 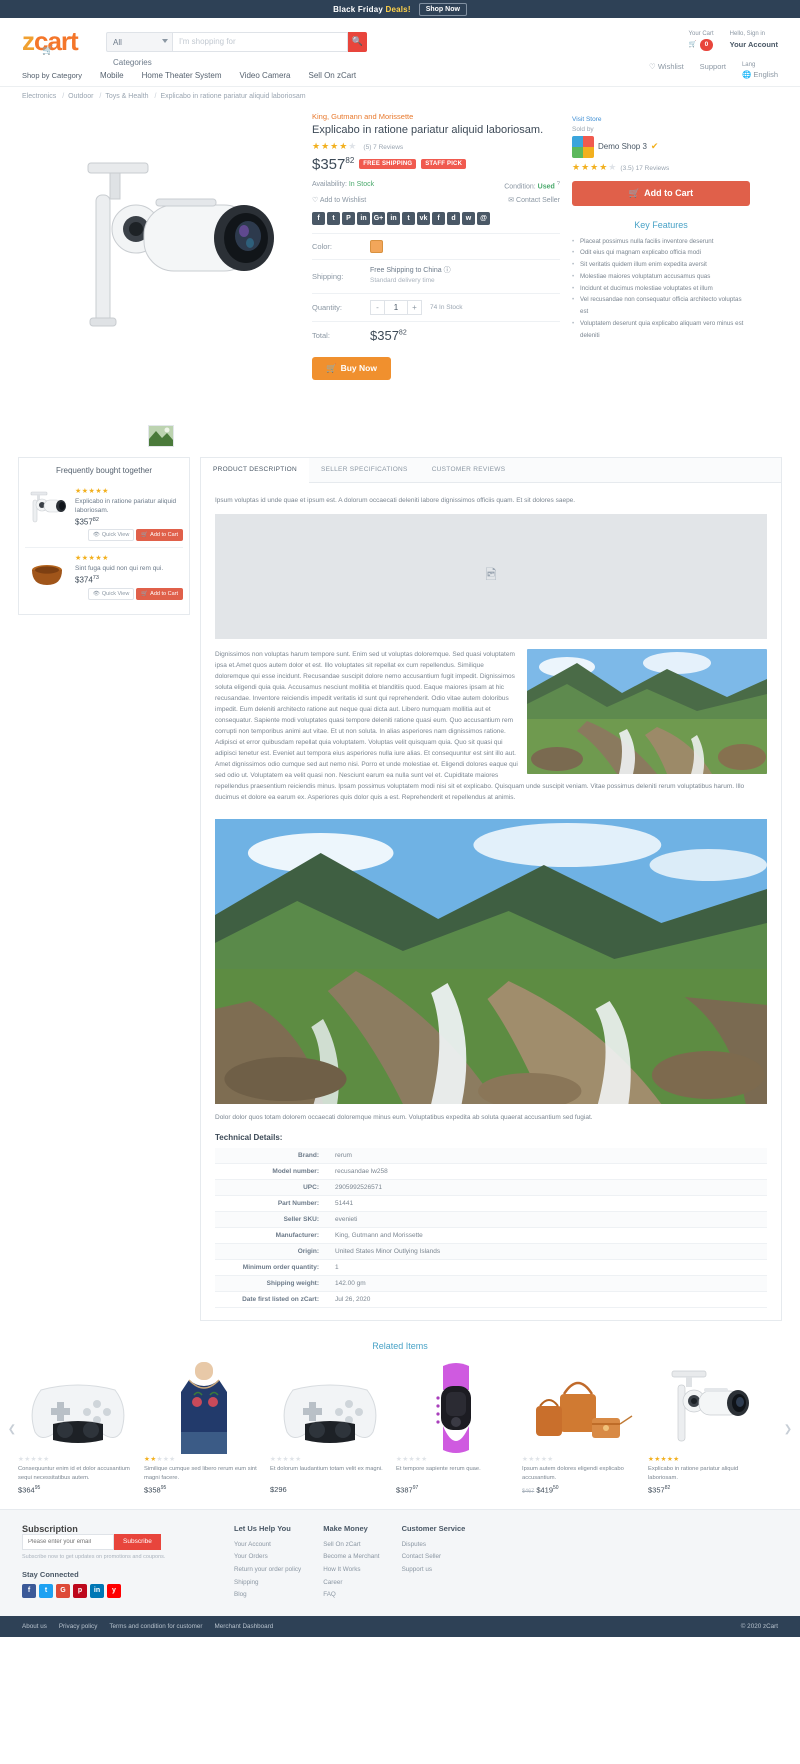 I want to click on tumblr-icon: t, so click(x=408, y=218).